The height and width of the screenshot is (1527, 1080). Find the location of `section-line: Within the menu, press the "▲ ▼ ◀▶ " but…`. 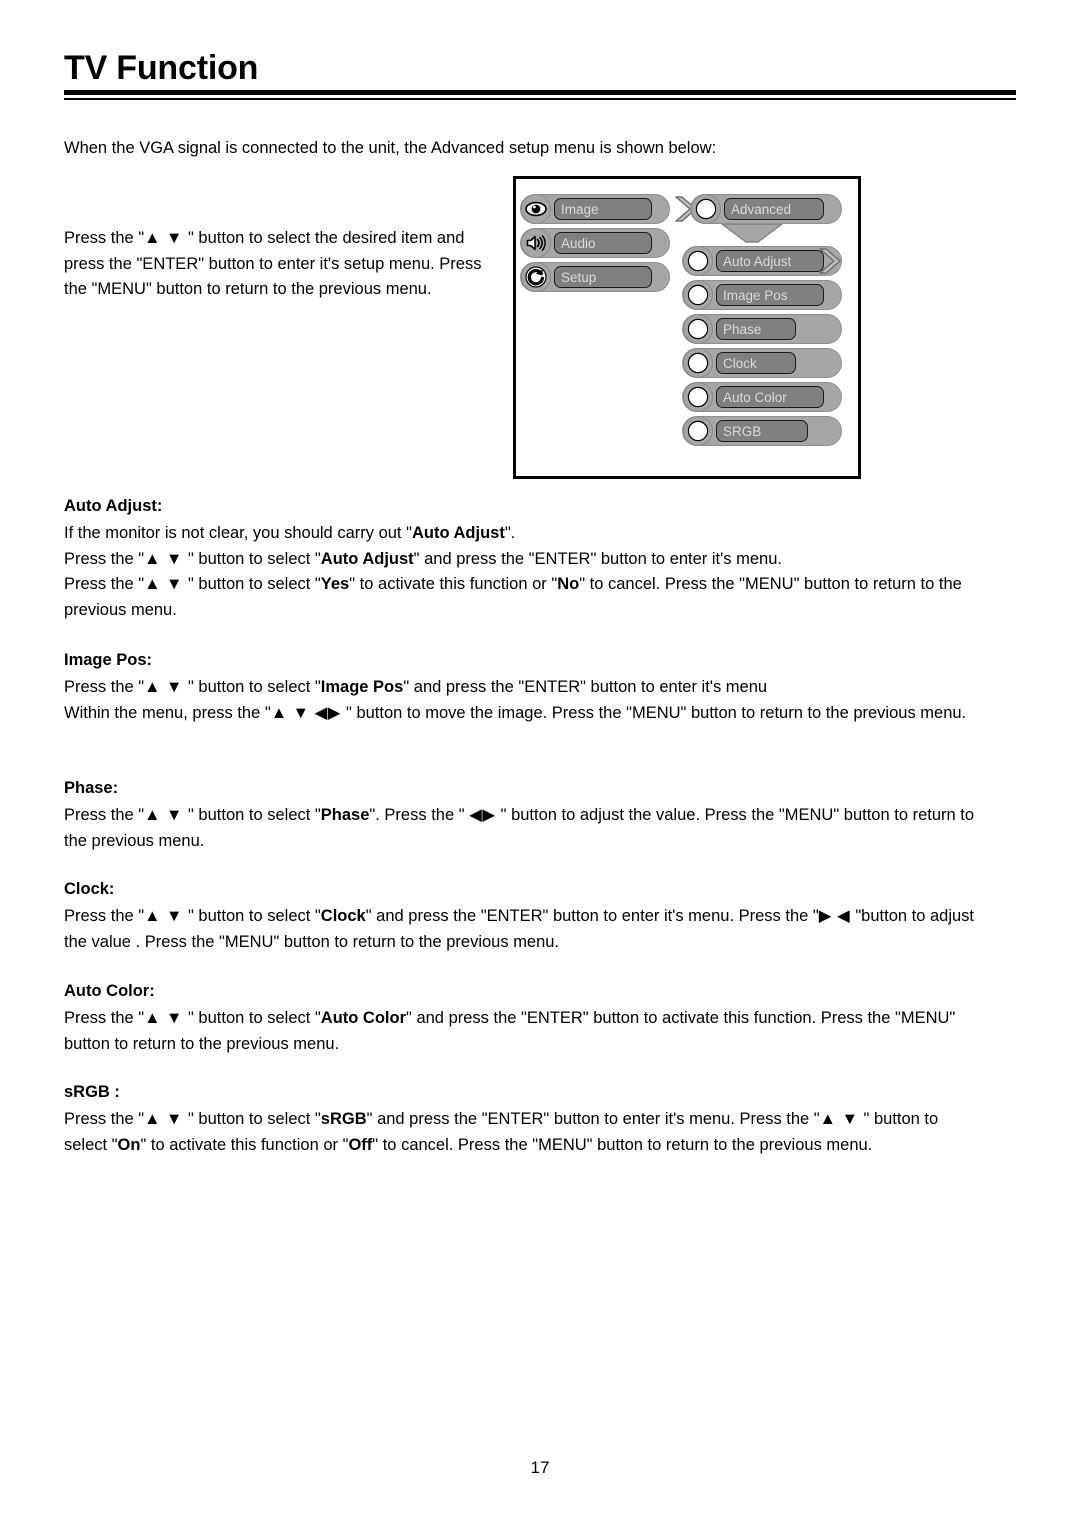

section-line: Within the menu, press the "▲ ▼ ◀▶ " but… is located at coordinates (515, 712).